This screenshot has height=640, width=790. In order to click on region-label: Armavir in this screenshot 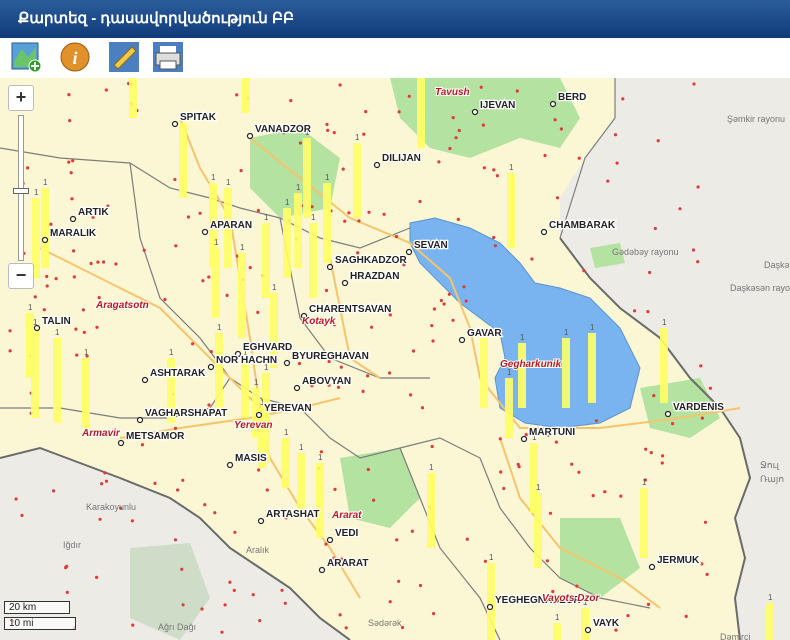, I will do `click(101, 433)`.